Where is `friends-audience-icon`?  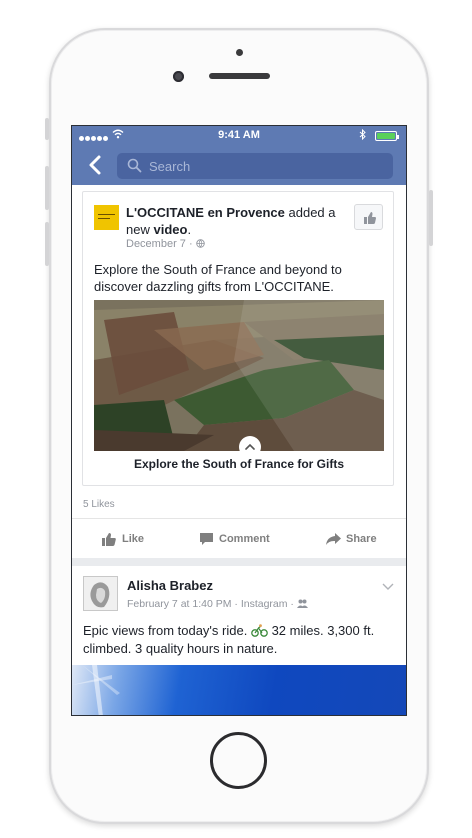 friends-audience-icon is located at coordinates (302, 603).